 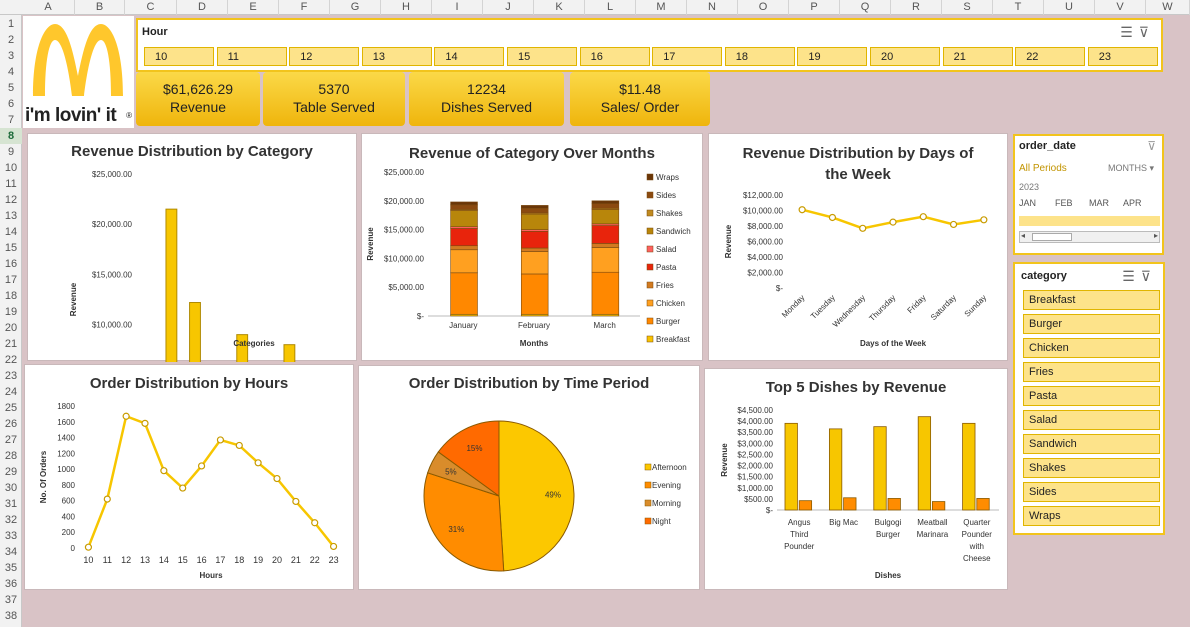 What do you see at coordinates (11, 280) in the screenshot?
I see `row-header: 17` at bounding box center [11, 280].